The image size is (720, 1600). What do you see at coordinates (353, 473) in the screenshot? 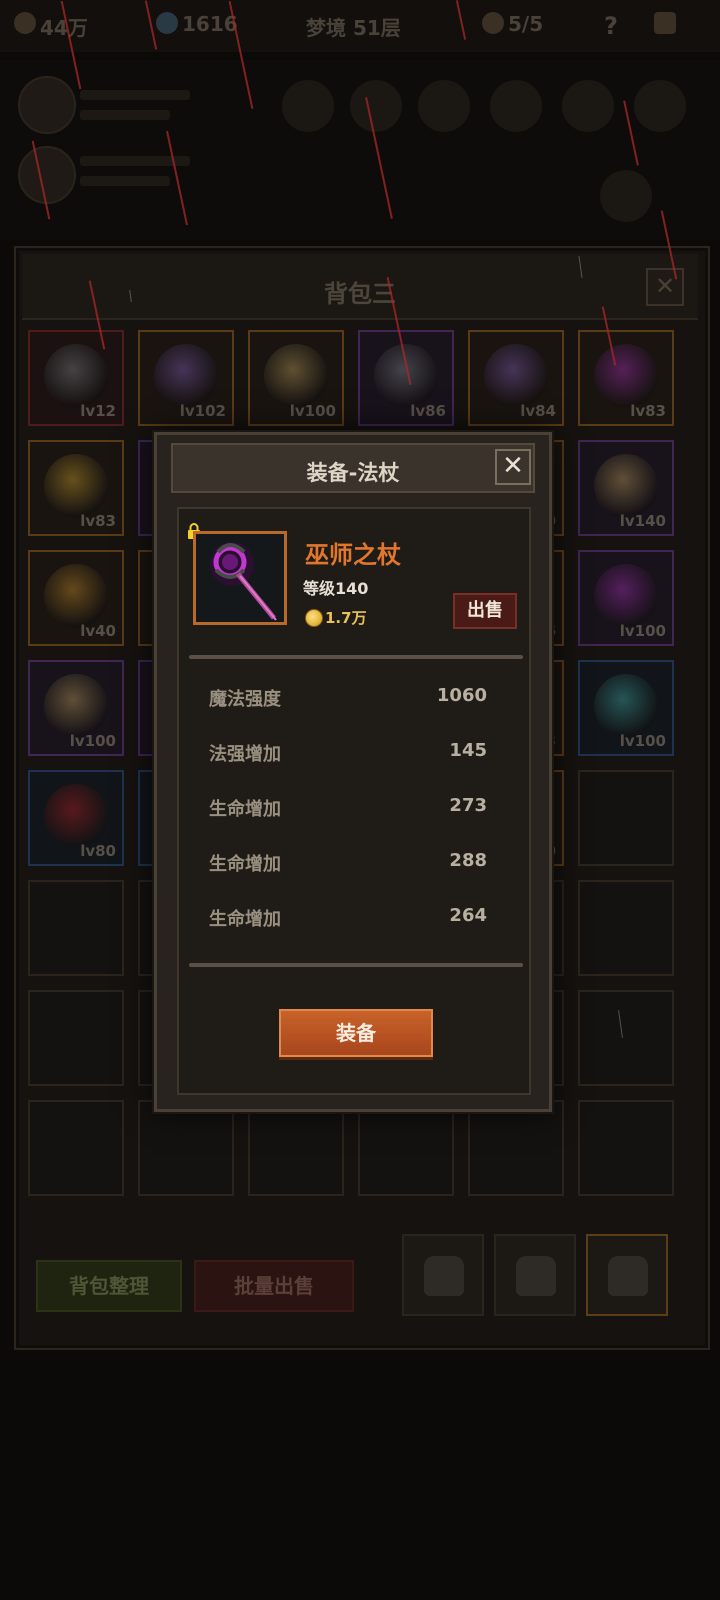
I see `dialog-title: 装备-法杖` at bounding box center [353, 473].